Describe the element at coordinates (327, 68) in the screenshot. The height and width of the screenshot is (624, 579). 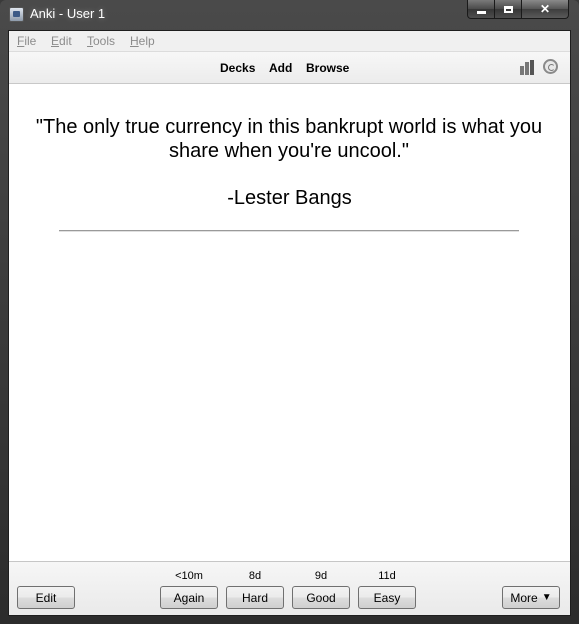
I see `browse-link: Browse` at that location.